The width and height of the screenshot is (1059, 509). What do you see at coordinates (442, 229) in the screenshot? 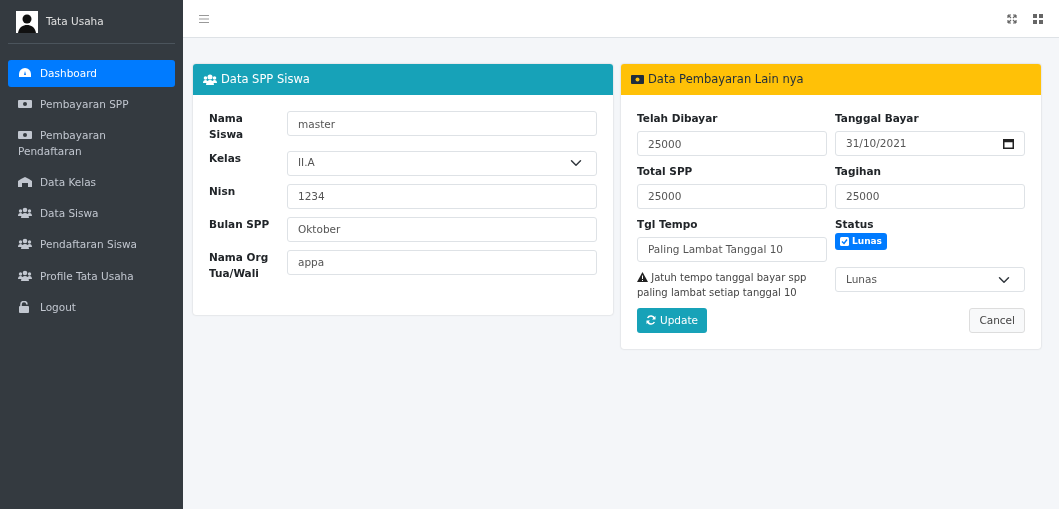
I see `input-field: Oktober` at bounding box center [442, 229].